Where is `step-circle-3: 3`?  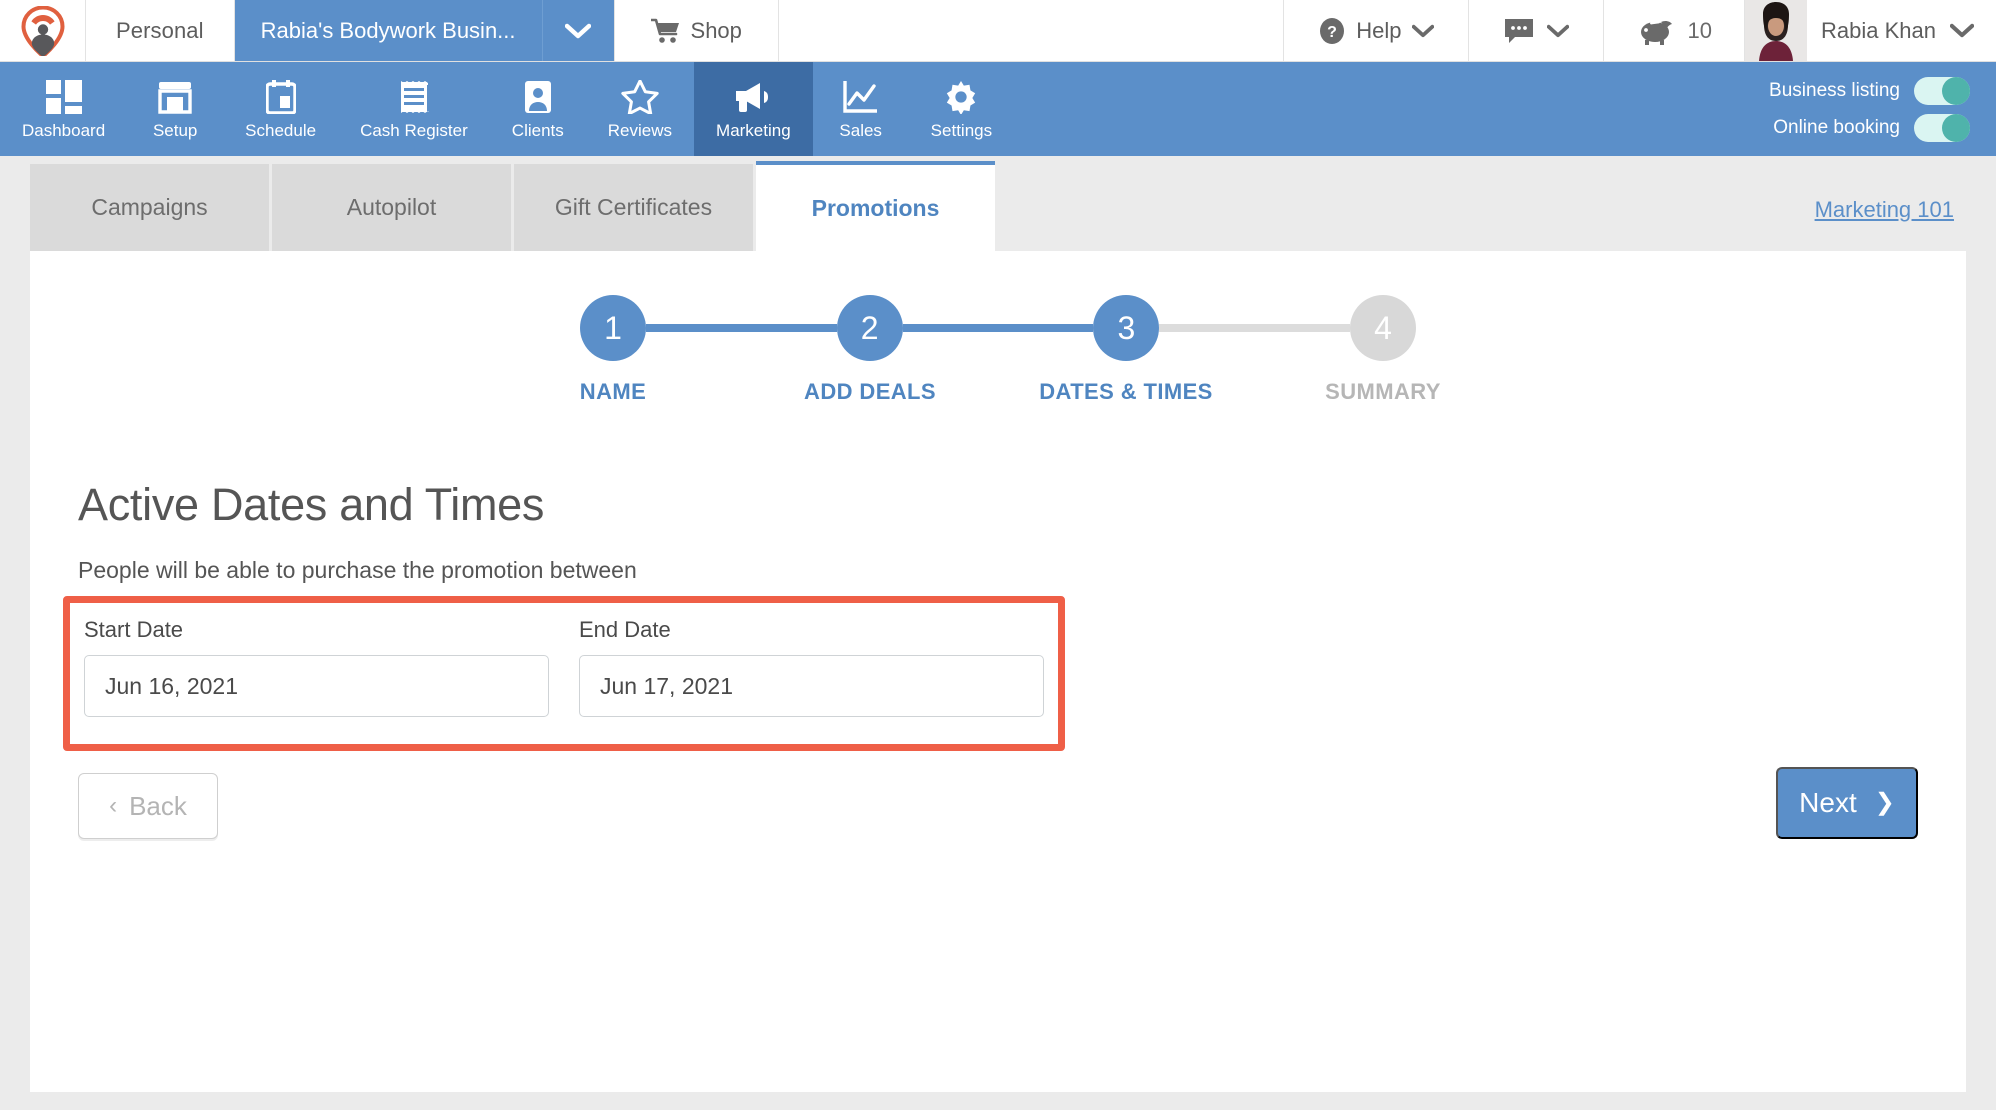 step-circle-3: 3 is located at coordinates (1126, 328).